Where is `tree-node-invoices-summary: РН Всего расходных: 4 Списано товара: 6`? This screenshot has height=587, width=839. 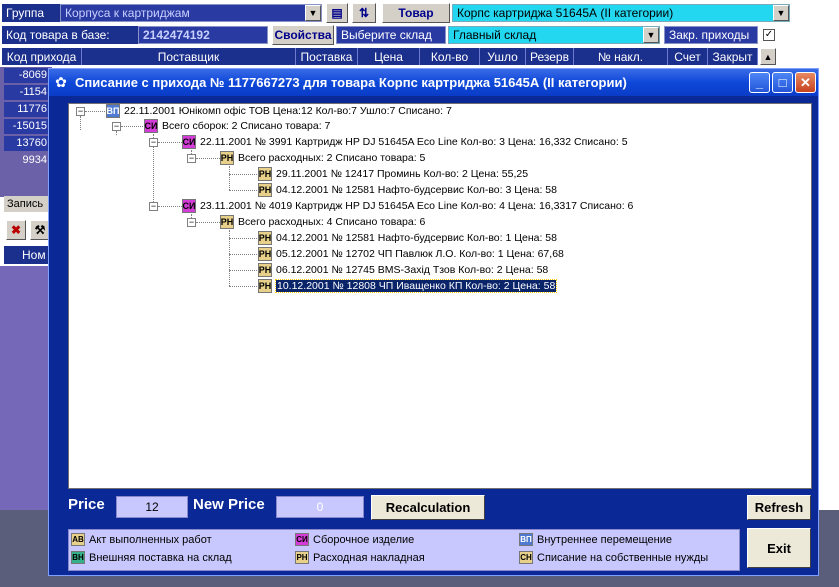
tree-node-invoices-summary: РН Всего расходных: 4 Списано товара: 6 is located at coordinates (322, 222).